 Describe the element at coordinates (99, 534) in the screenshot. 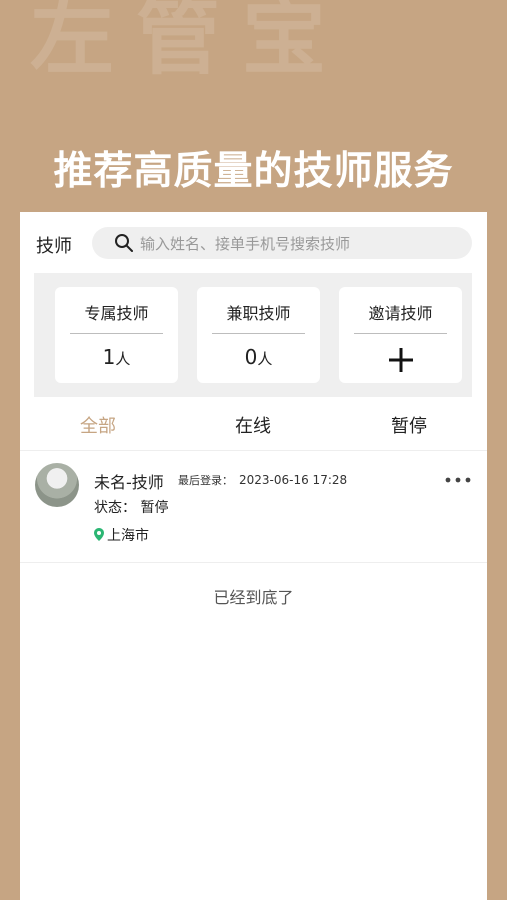

I see `location-pin-icon` at that location.